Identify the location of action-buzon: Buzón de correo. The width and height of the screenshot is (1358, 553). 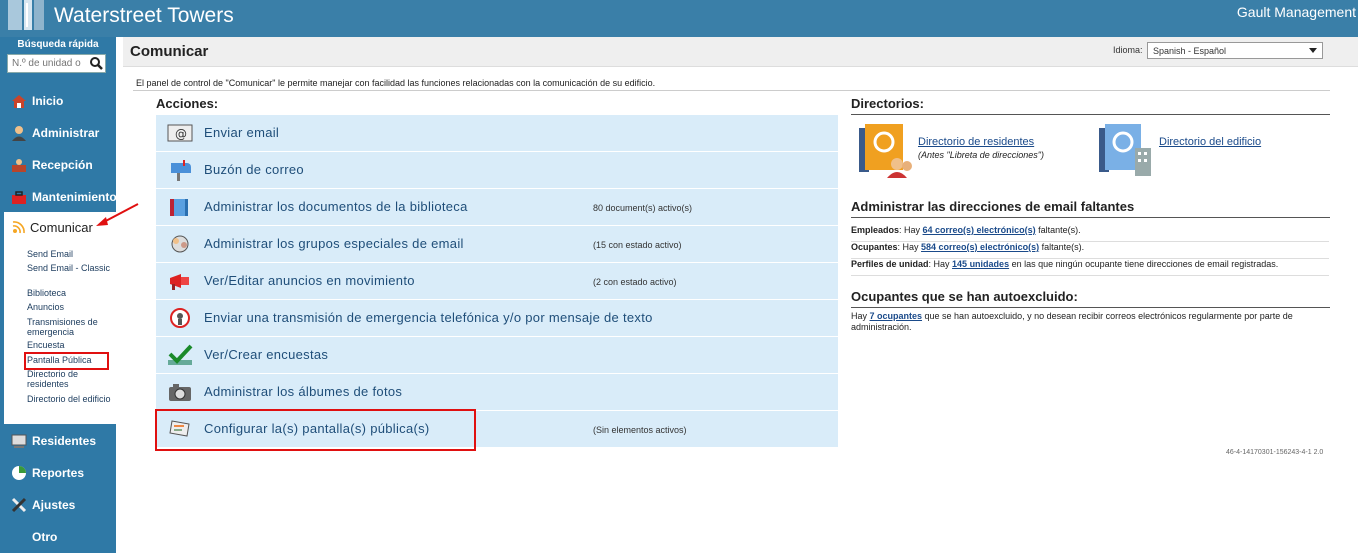
(497, 170).